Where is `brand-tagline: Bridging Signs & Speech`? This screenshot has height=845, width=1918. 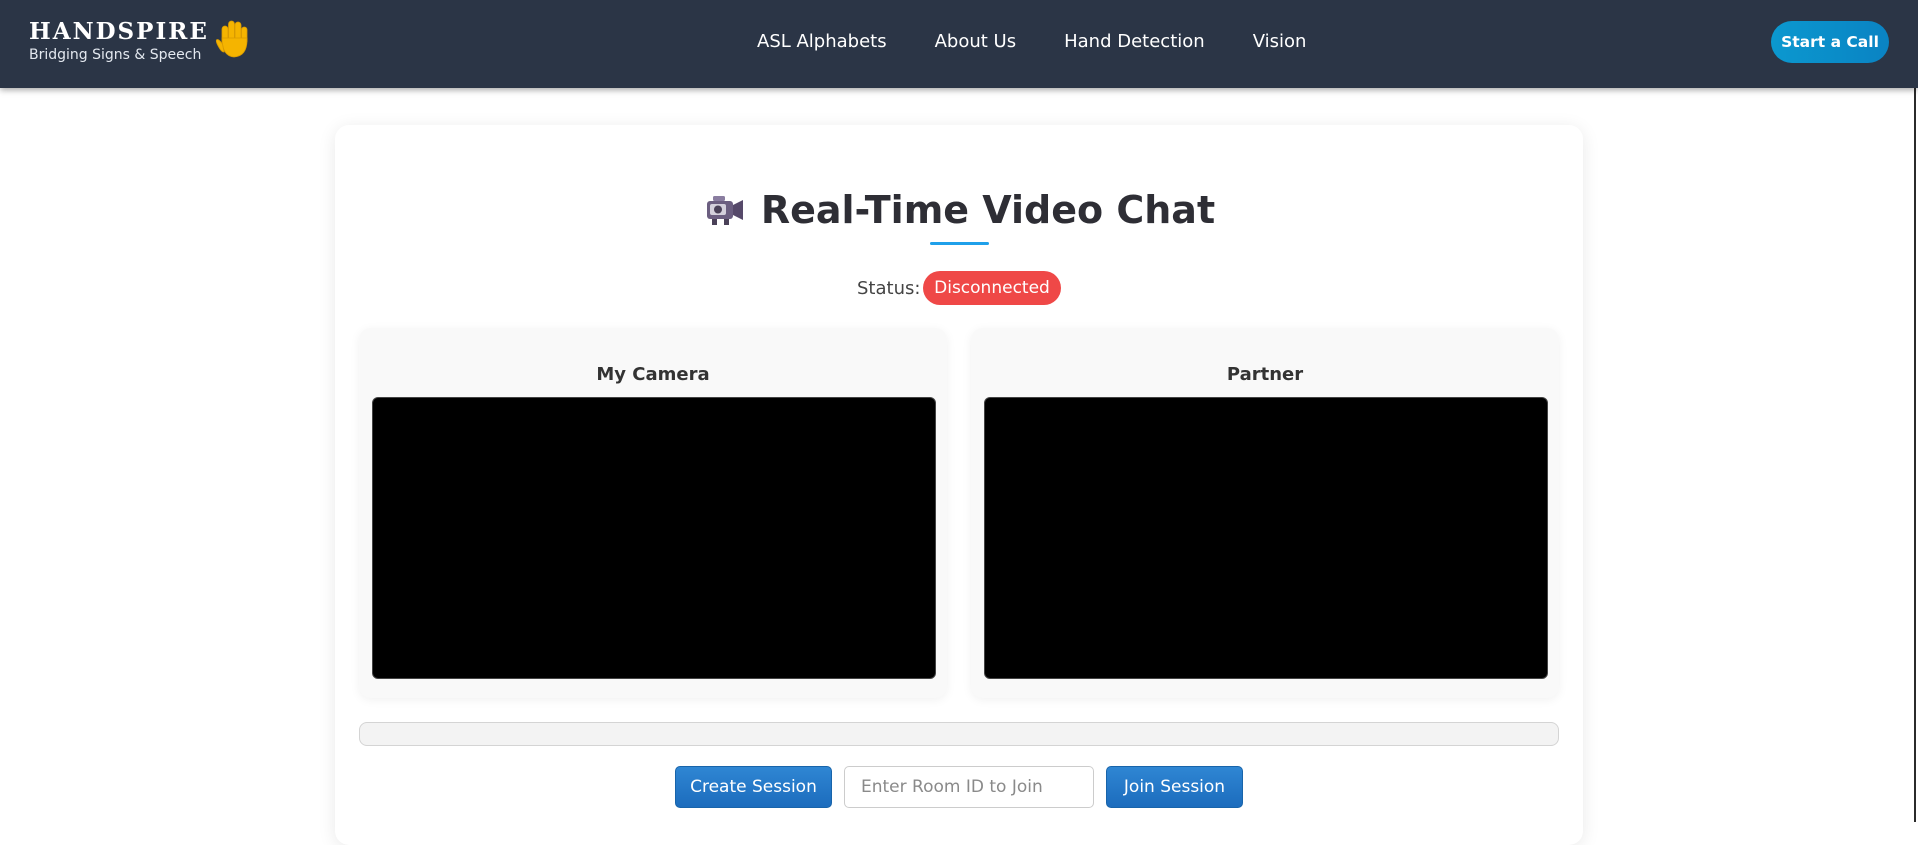
brand-tagline: Bridging Signs & Speech is located at coordinates (115, 55).